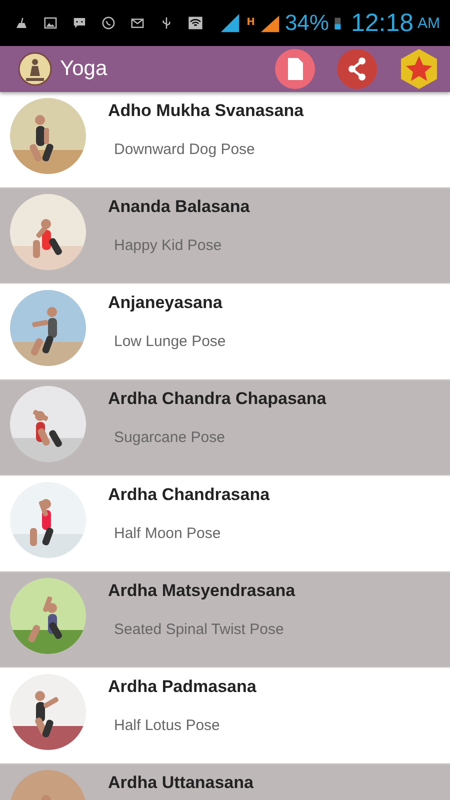 This screenshot has height=800, width=450. What do you see at coordinates (250, 22) in the screenshot?
I see `network-type: H` at bounding box center [250, 22].